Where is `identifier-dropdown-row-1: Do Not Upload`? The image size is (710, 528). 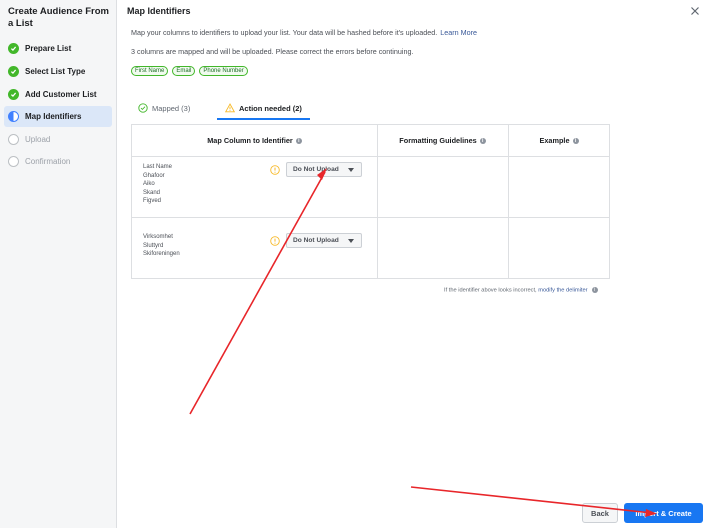 identifier-dropdown-row-1: Do Not Upload is located at coordinates (324, 169).